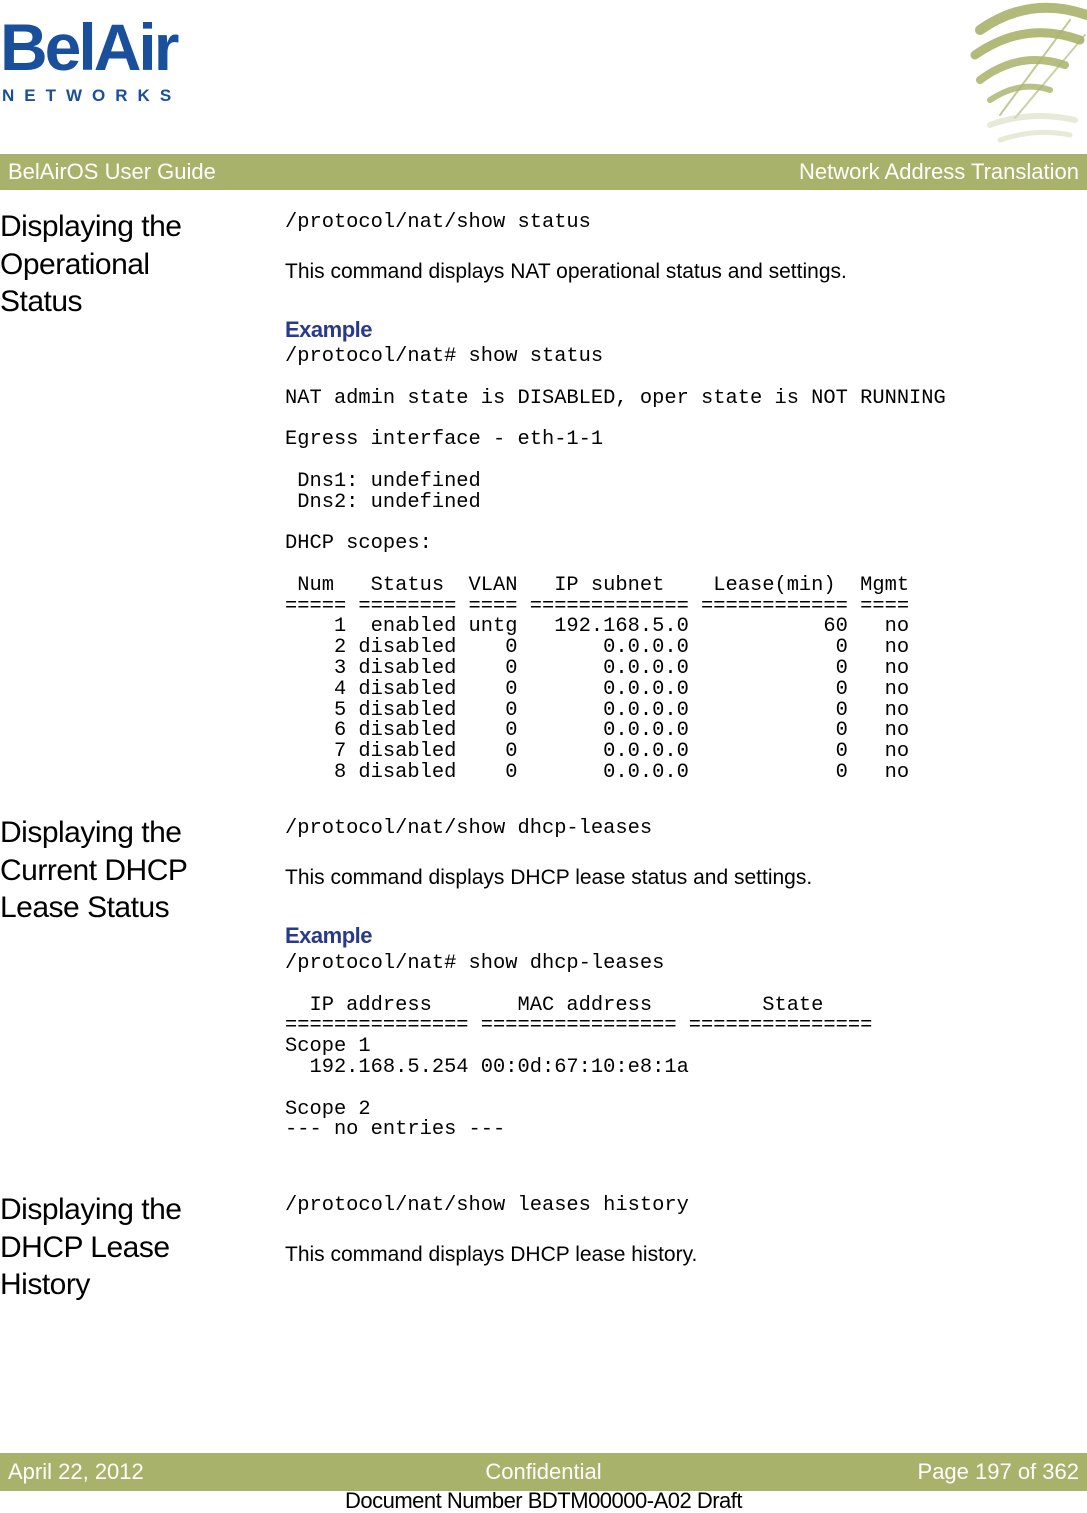  What do you see at coordinates (89, 47) in the screenshot?
I see `logo-wordmark: BelAir` at bounding box center [89, 47].